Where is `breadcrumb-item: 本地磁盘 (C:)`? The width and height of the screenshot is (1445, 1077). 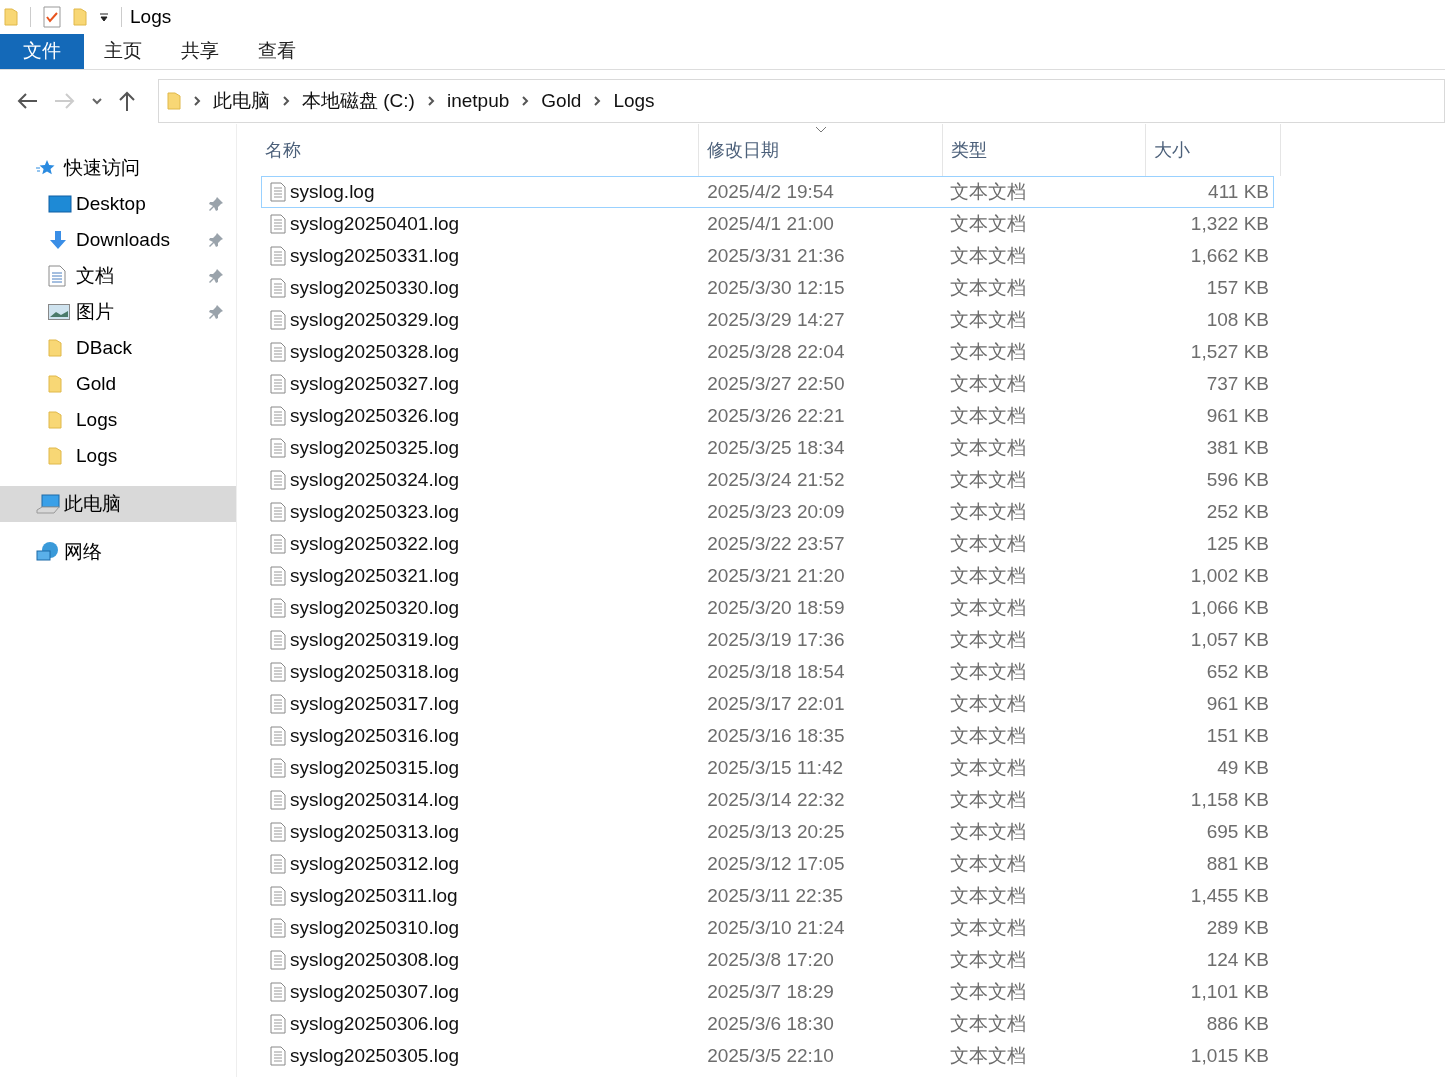
breadcrumb-item: 本地磁盘 (C:) is located at coordinates (358, 101).